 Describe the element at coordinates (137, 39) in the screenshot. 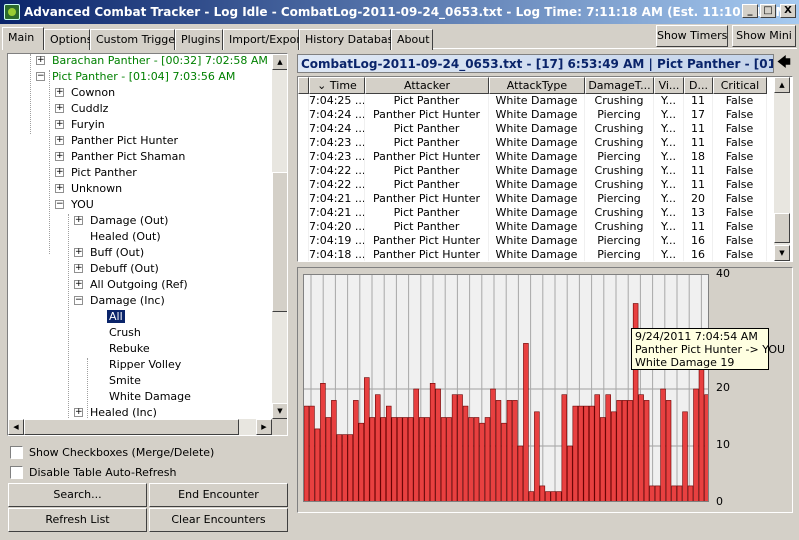

I see `tab-custom-triggers: Custom Triggers` at that location.